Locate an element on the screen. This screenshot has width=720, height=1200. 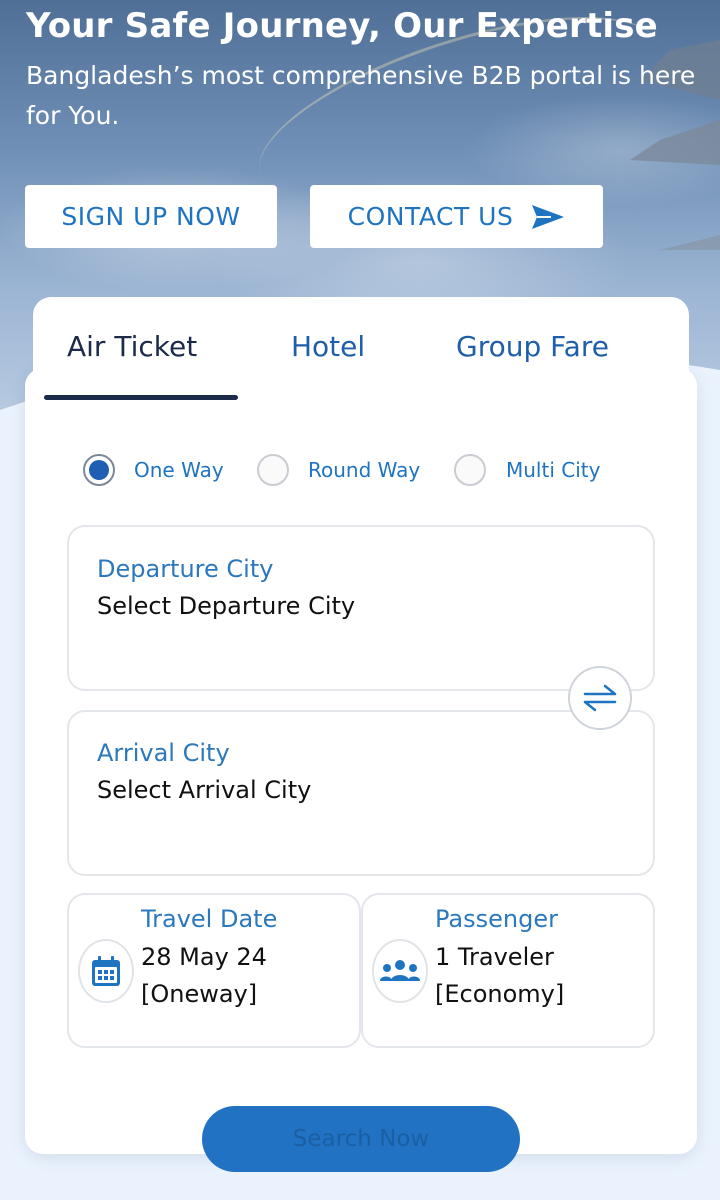
swap-arrows-icon is located at coordinates (600, 698).